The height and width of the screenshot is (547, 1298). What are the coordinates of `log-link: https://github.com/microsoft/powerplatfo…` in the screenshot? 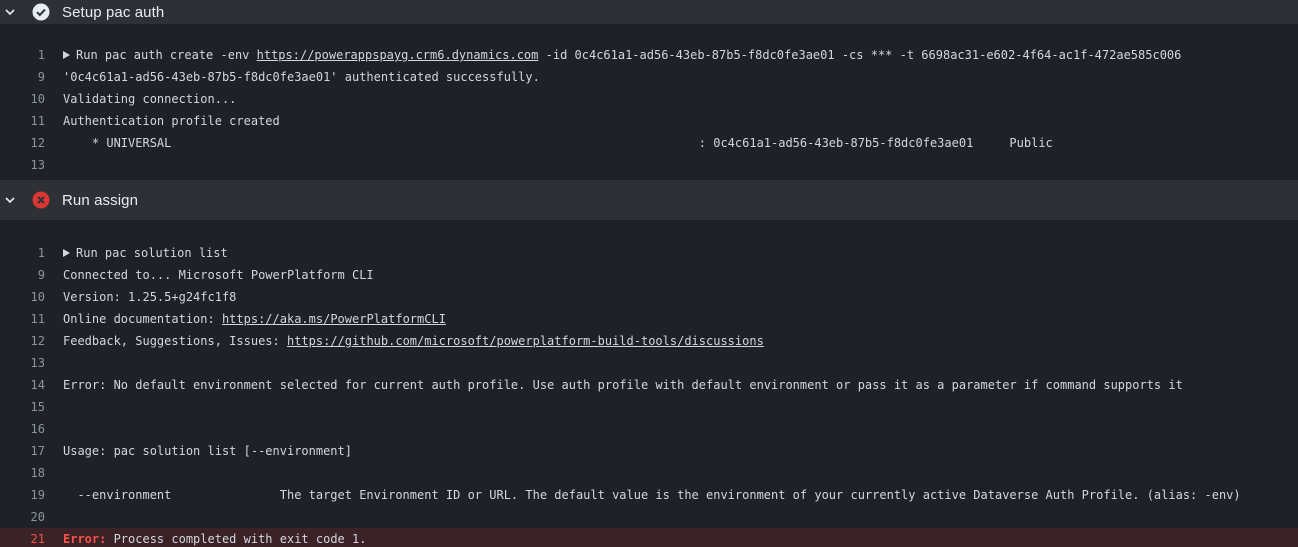 It's located at (525, 341).